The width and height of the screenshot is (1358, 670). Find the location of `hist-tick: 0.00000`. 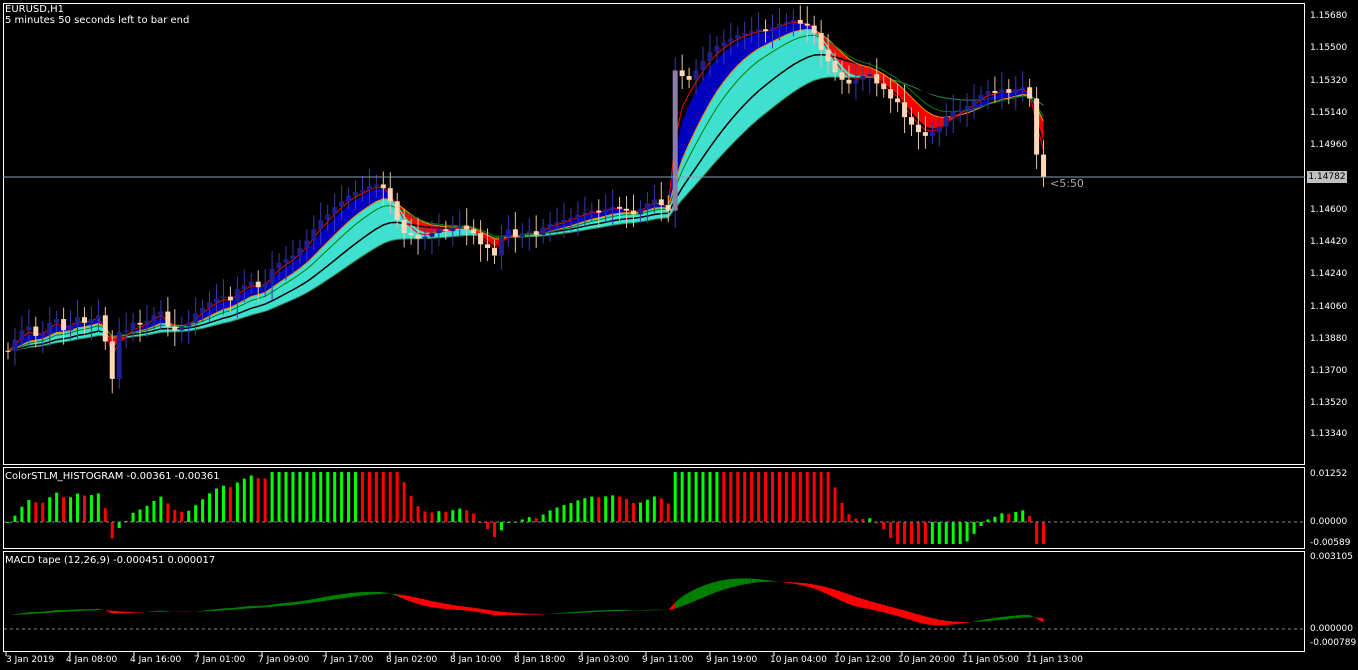

hist-tick: 0.00000 is located at coordinates (1329, 522).